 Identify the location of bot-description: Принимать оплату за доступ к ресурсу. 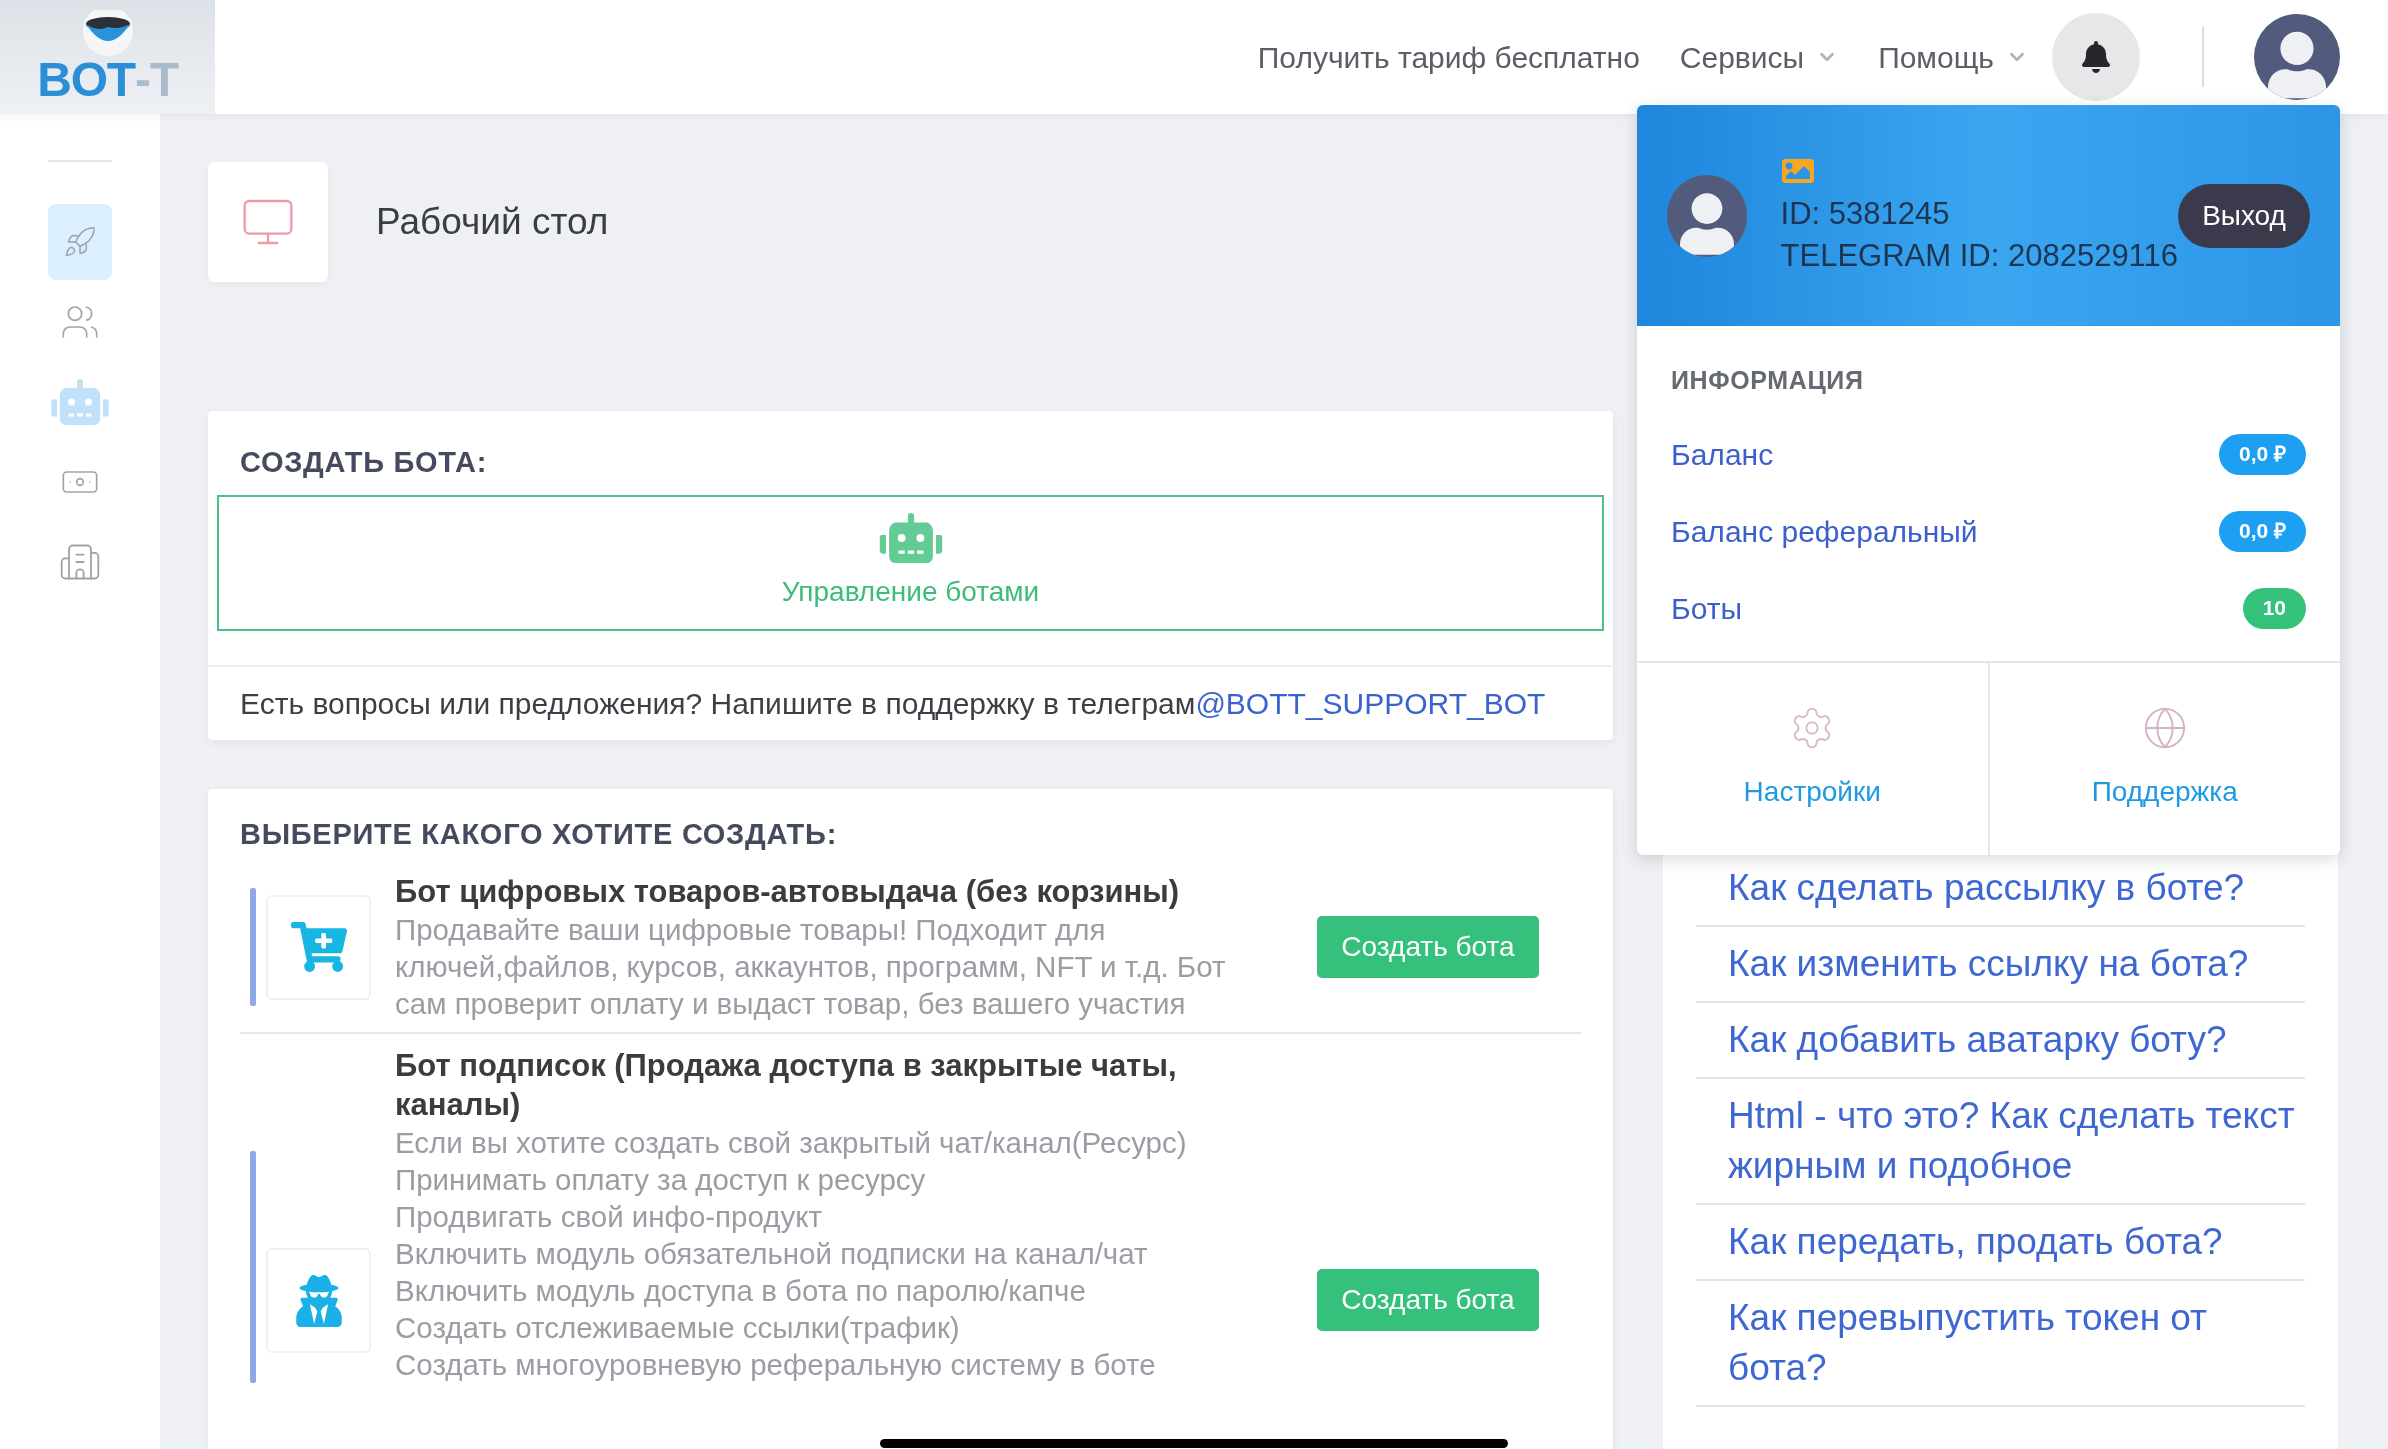
(661, 1180).